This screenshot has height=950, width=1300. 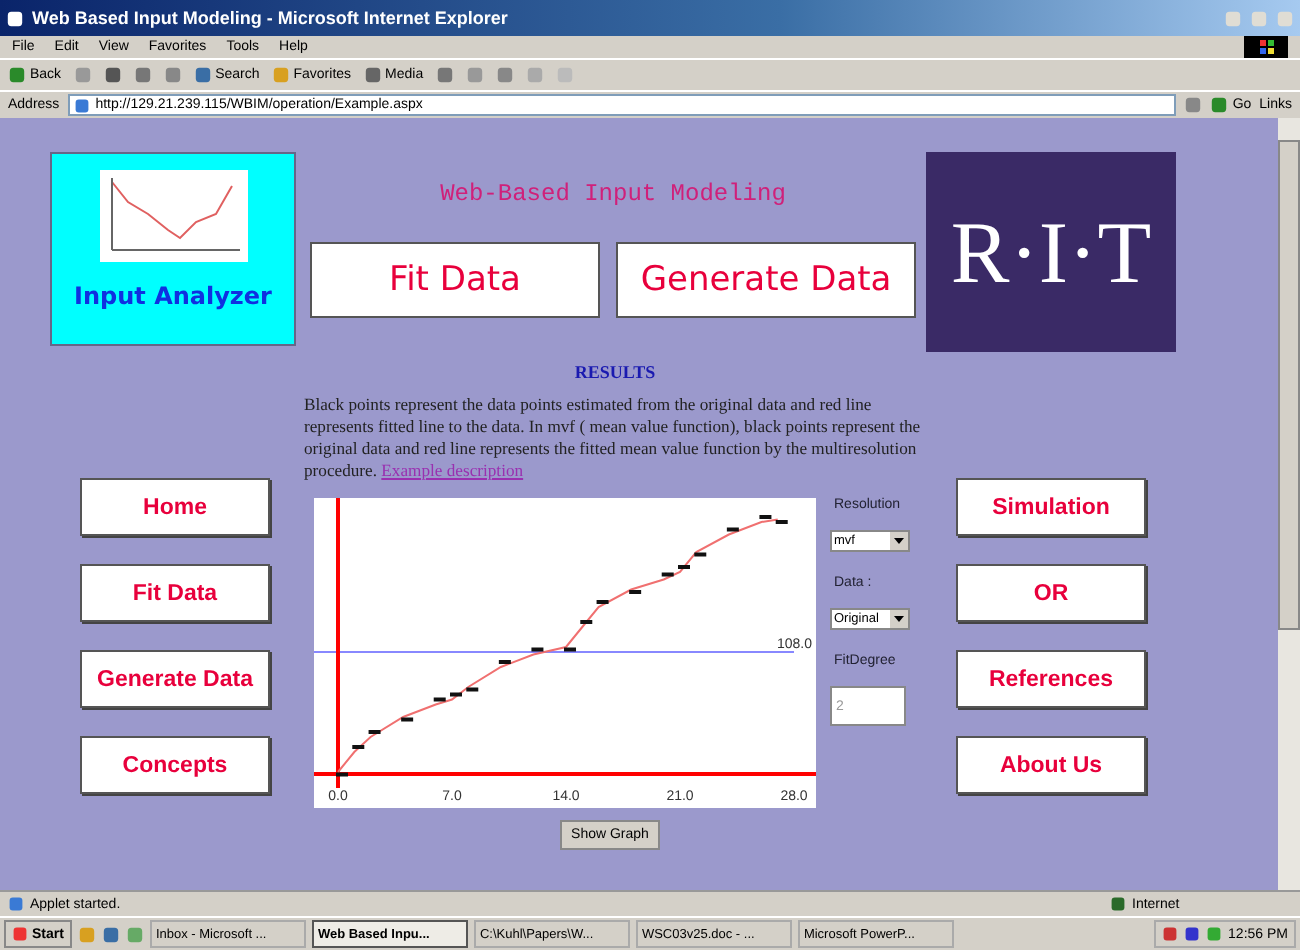 What do you see at coordinates (1289, 504) in the screenshot?
I see `scrollbar` at bounding box center [1289, 504].